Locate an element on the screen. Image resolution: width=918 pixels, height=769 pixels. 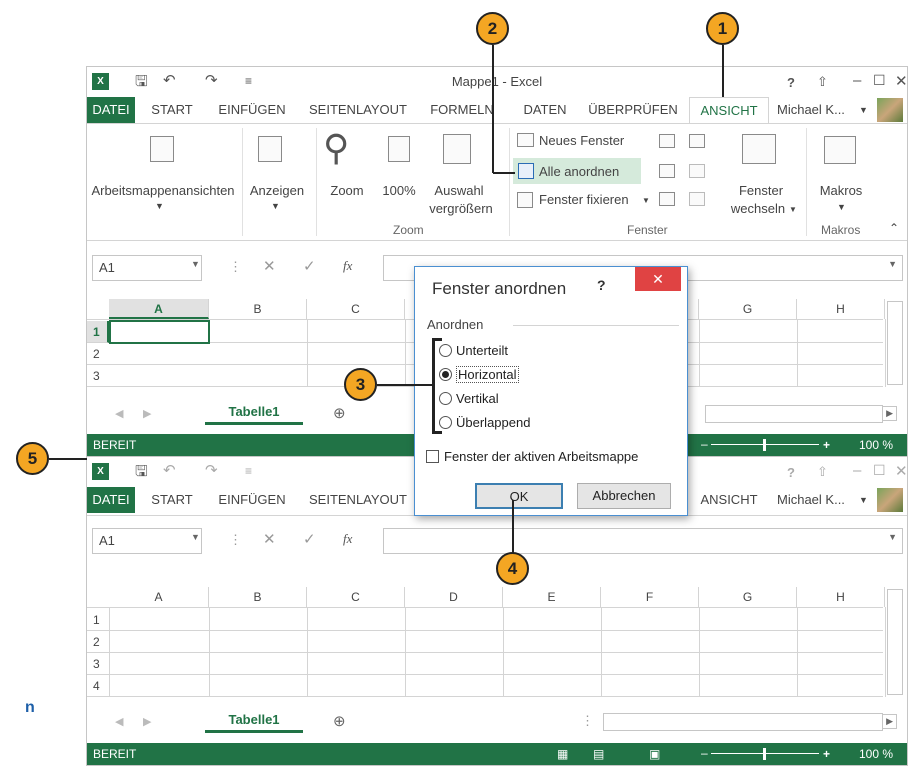
radio-horizontal: Horizontal is located at coordinates (479, 374).